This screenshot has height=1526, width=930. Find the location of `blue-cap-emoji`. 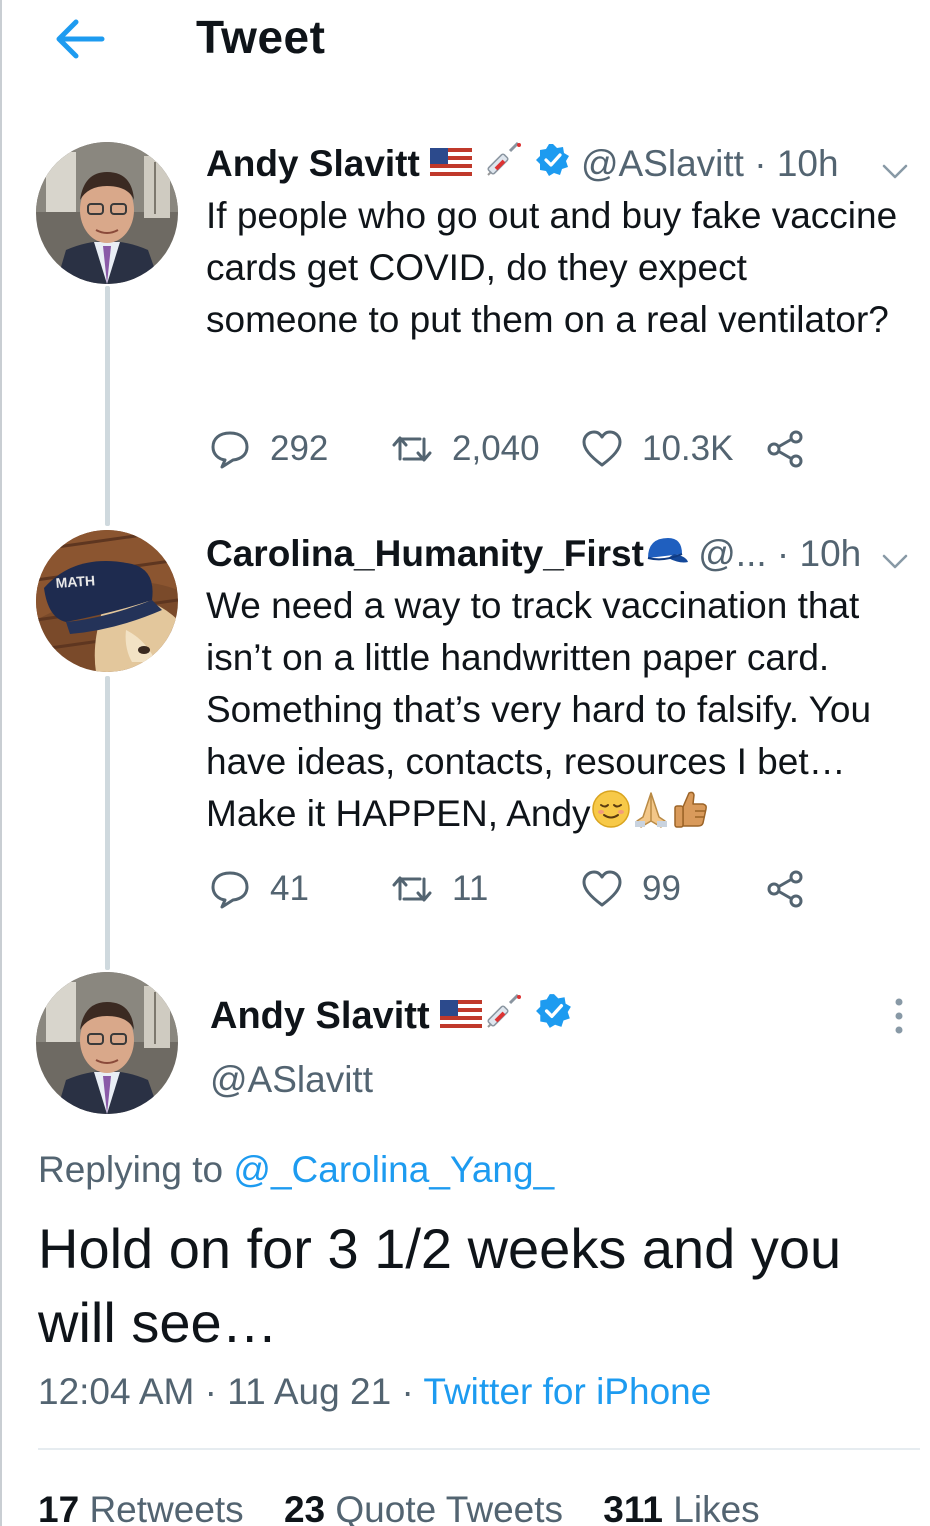

blue-cap-emoji is located at coordinates (666, 556).